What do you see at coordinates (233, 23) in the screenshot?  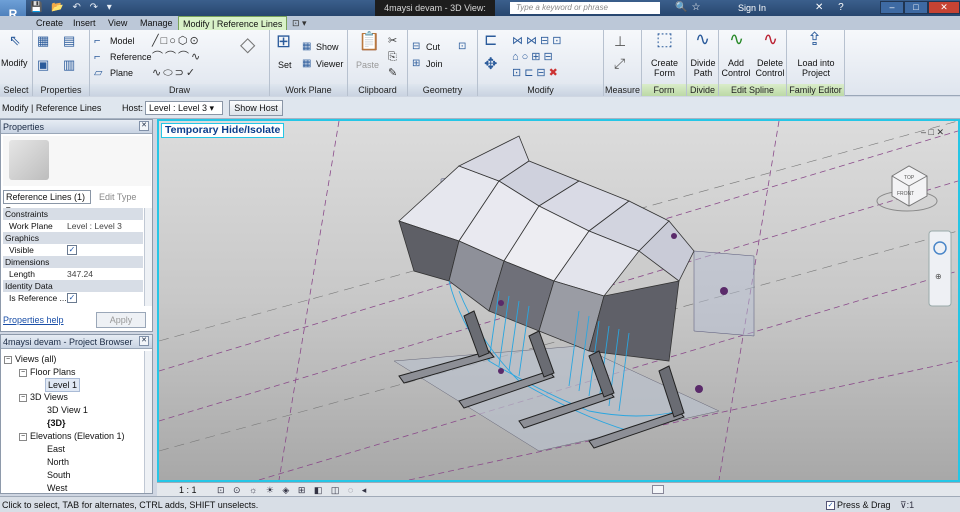 I see `tab-modify-reference-lines: Modify | Reference Lines` at bounding box center [233, 23].